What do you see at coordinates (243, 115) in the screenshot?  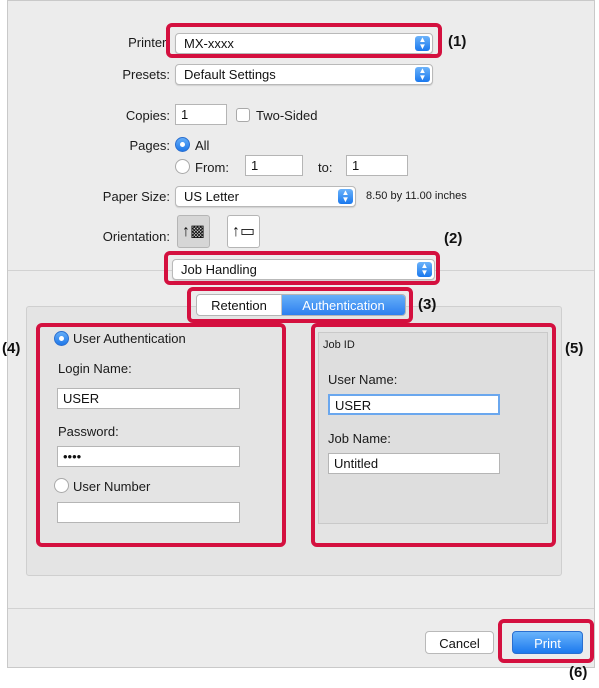 I see `two-sided-checkbox` at bounding box center [243, 115].